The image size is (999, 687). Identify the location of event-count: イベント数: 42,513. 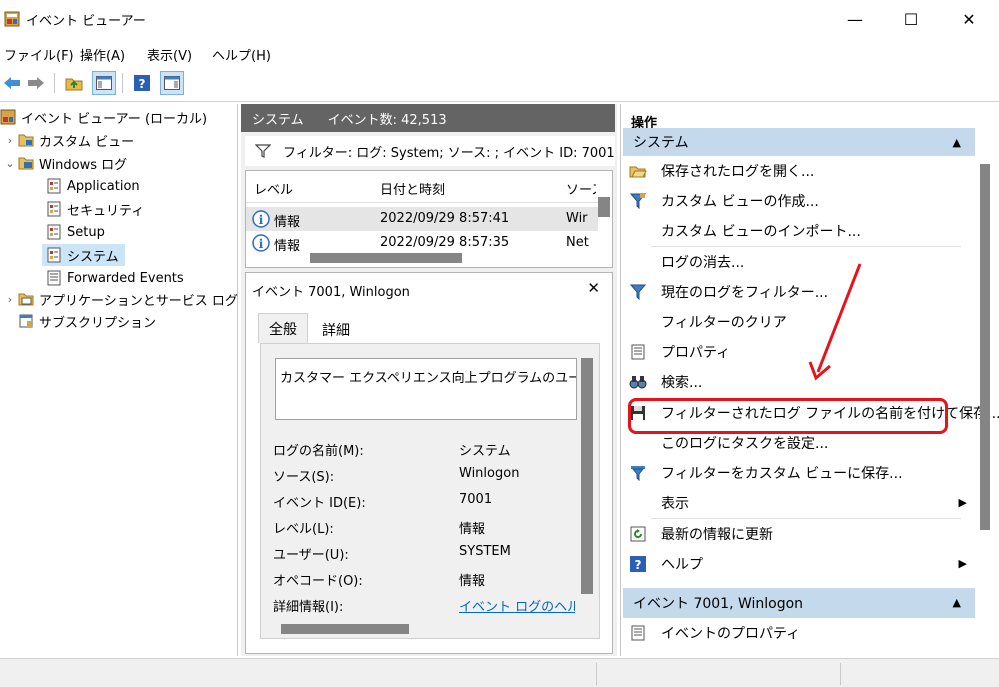
(387, 120).